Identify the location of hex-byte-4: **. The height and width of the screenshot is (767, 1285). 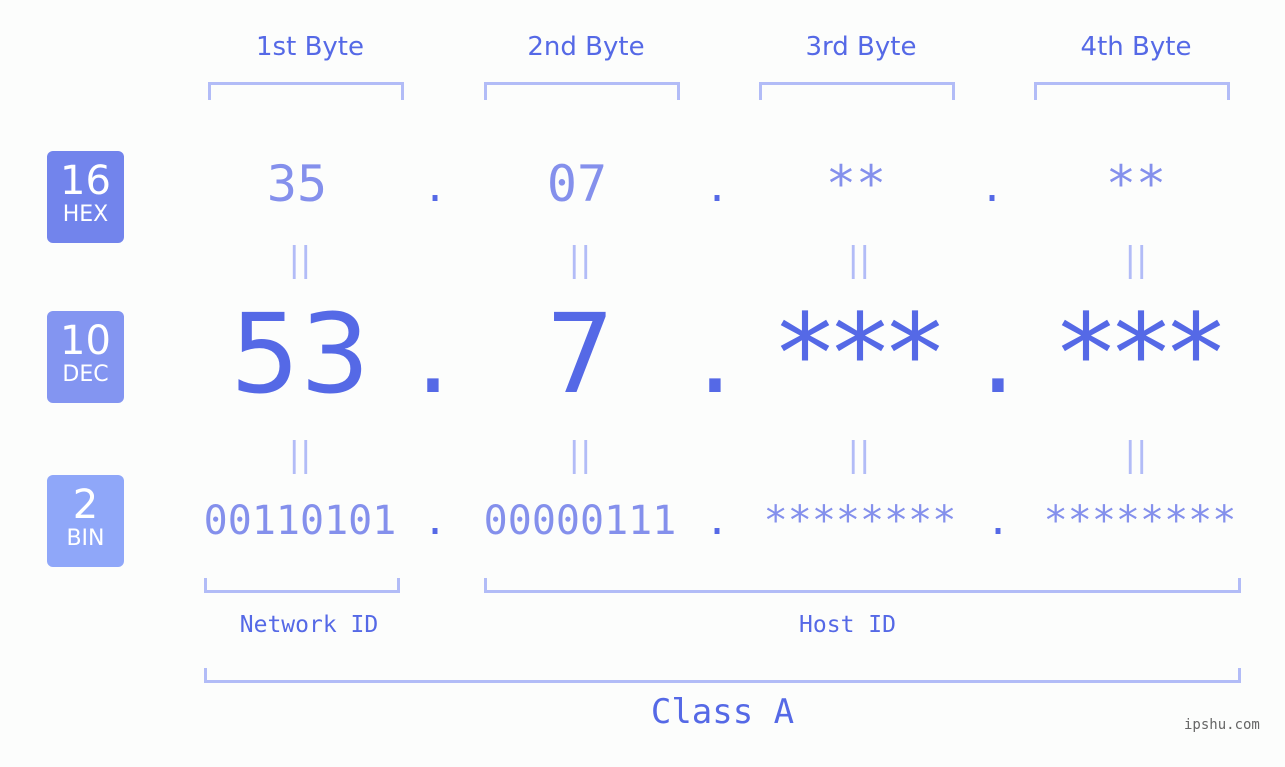
(1136, 184).